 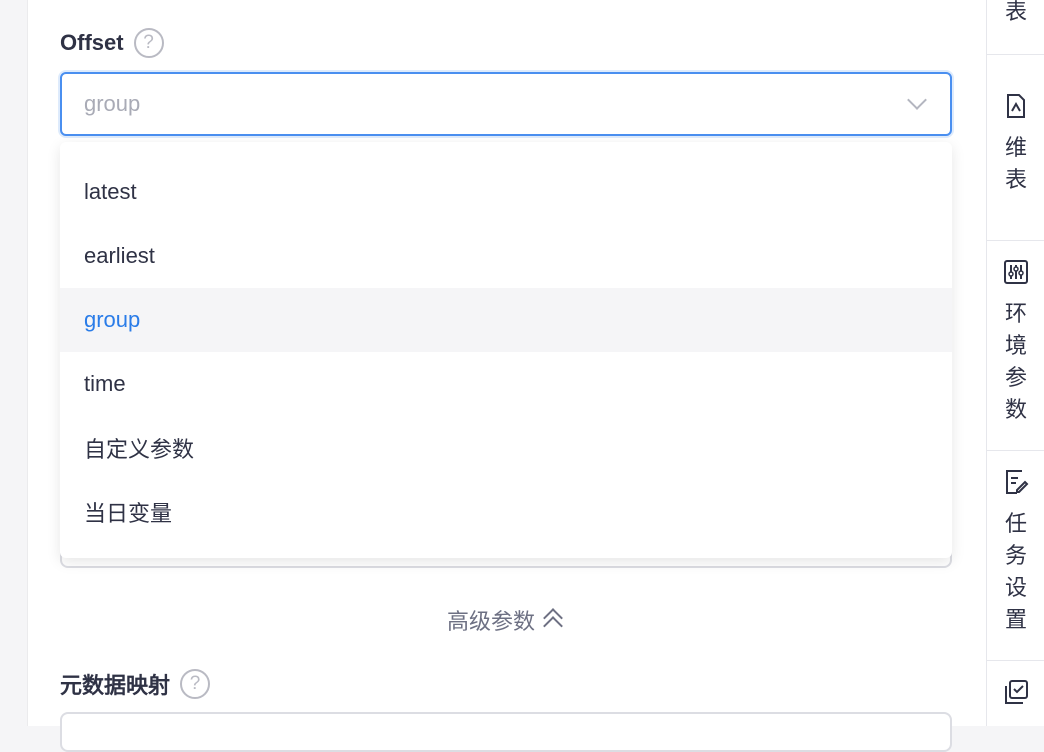 I want to click on offset-select: group, so click(x=506, y=104).